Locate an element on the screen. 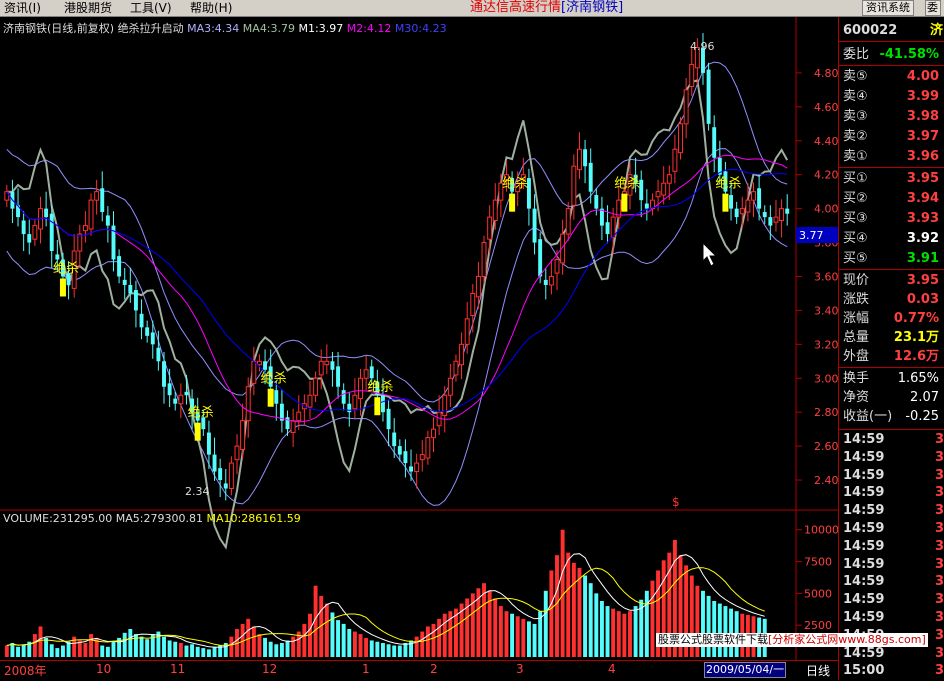 This screenshot has height=681, width=944. bid-label: 买① is located at coordinates (855, 178).